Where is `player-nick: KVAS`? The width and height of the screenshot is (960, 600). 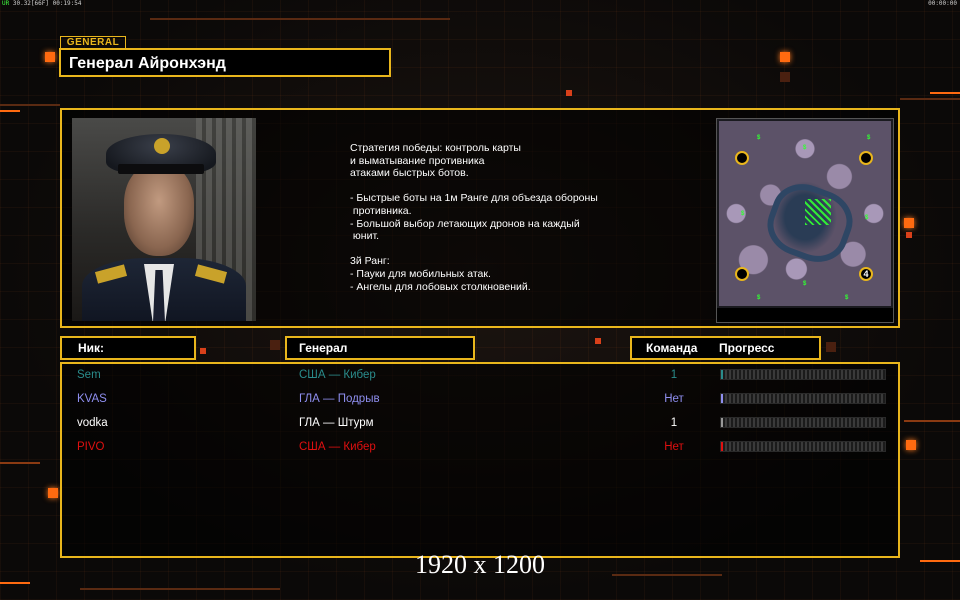 player-nick: KVAS is located at coordinates (92, 399).